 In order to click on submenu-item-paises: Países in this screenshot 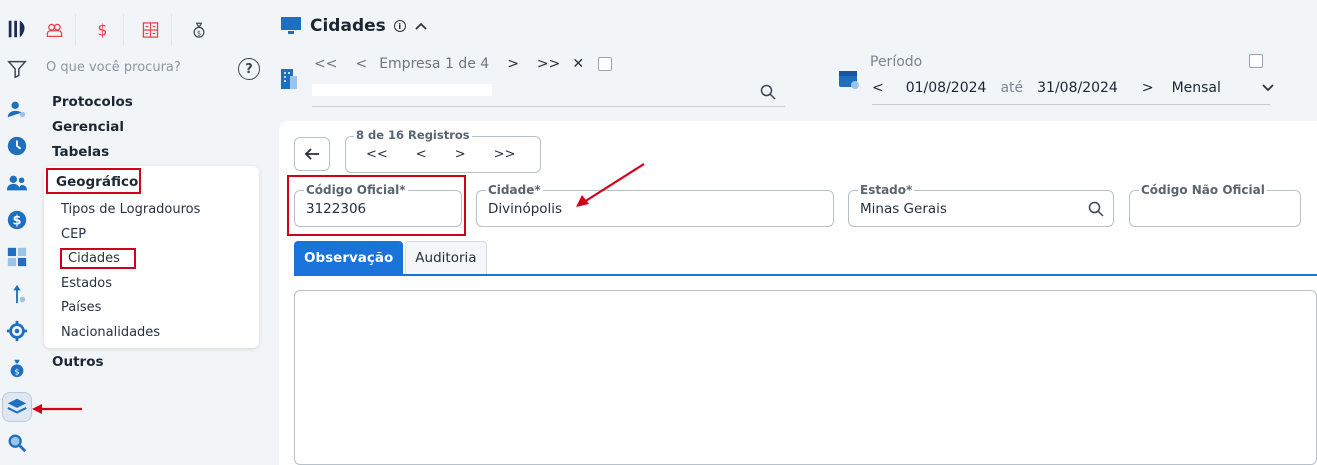, I will do `click(81, 307)`.